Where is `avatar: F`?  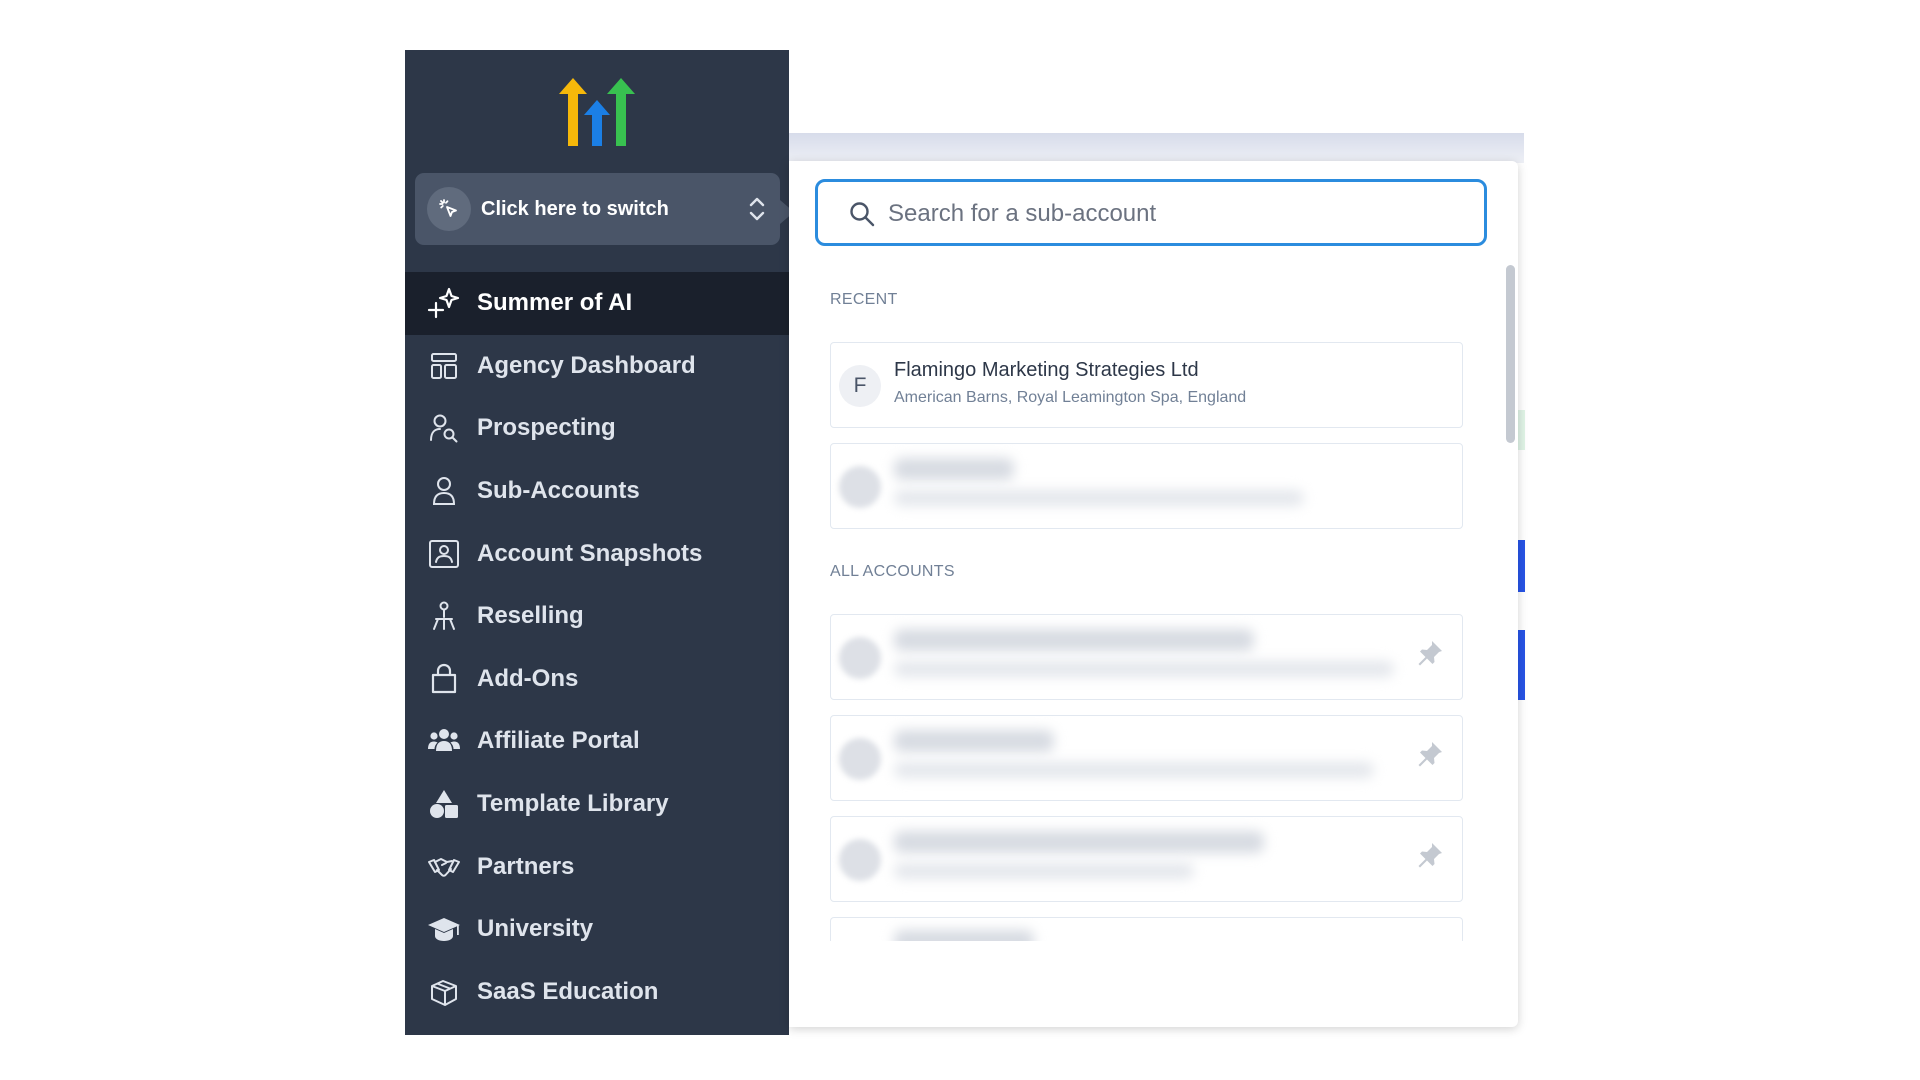
avatar: F is located at coordinates (860, 386).